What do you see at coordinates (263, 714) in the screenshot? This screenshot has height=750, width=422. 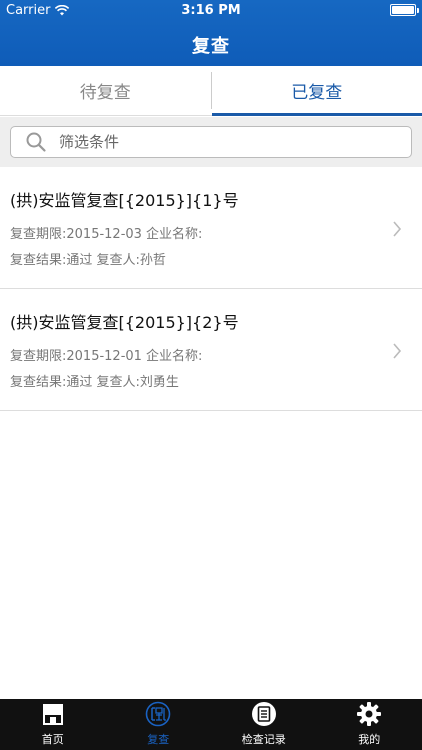 I see `record-icon` at bounding box center [263, 714].